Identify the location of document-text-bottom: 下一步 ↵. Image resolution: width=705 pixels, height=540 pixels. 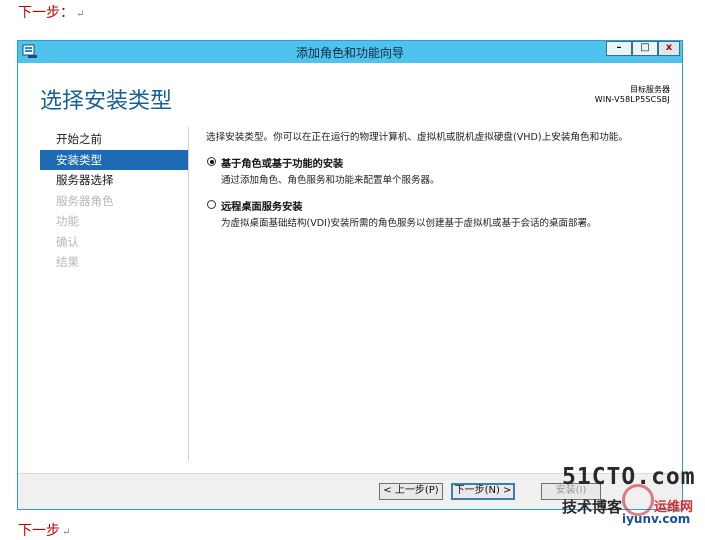
(44, 530).